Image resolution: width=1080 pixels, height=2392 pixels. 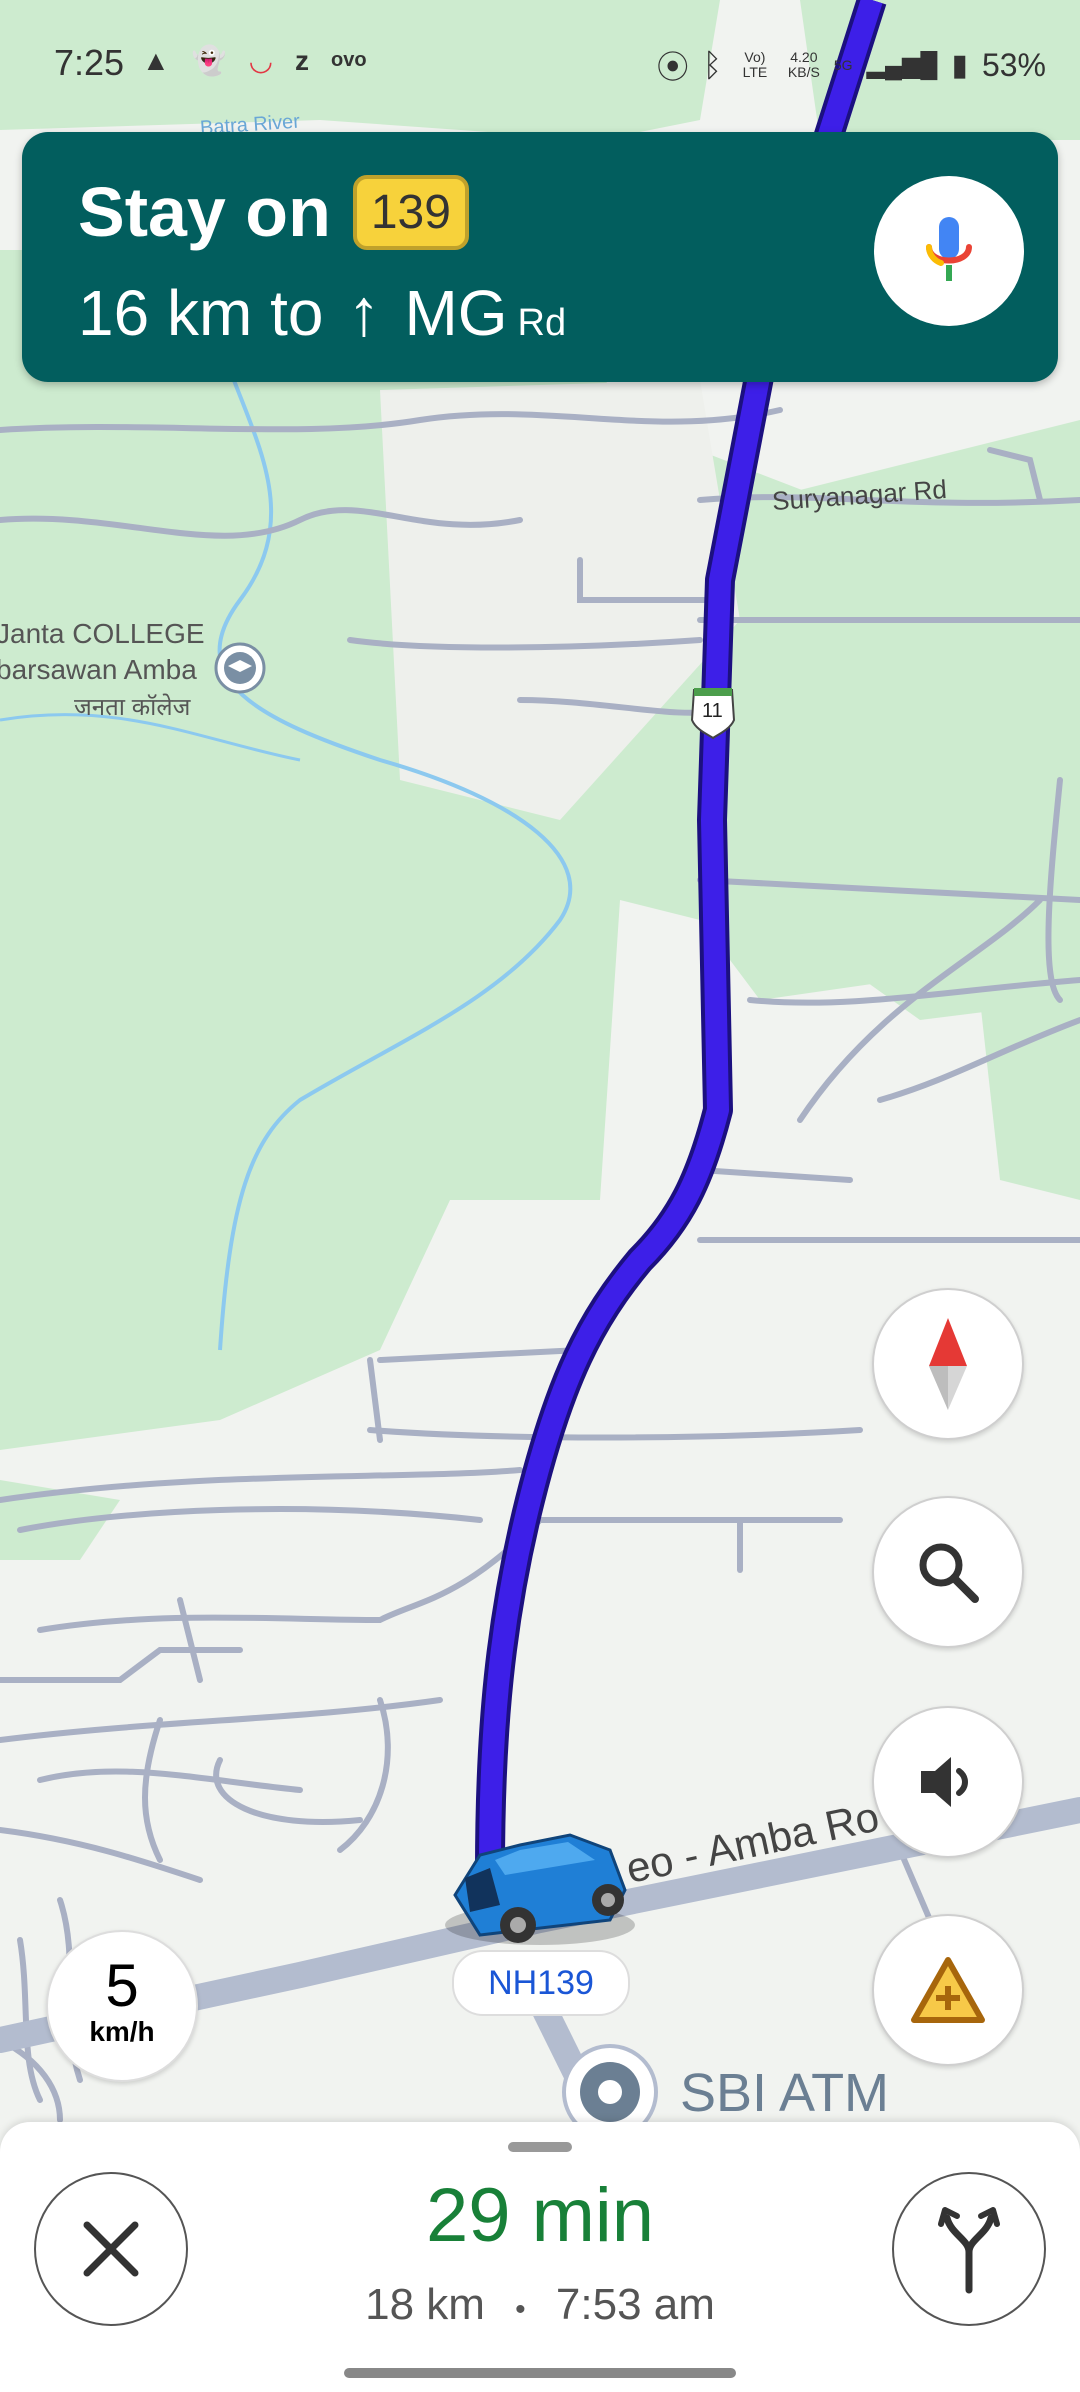 I want to click on data-speed-unit: KB/S, so click(x=803, y=72).